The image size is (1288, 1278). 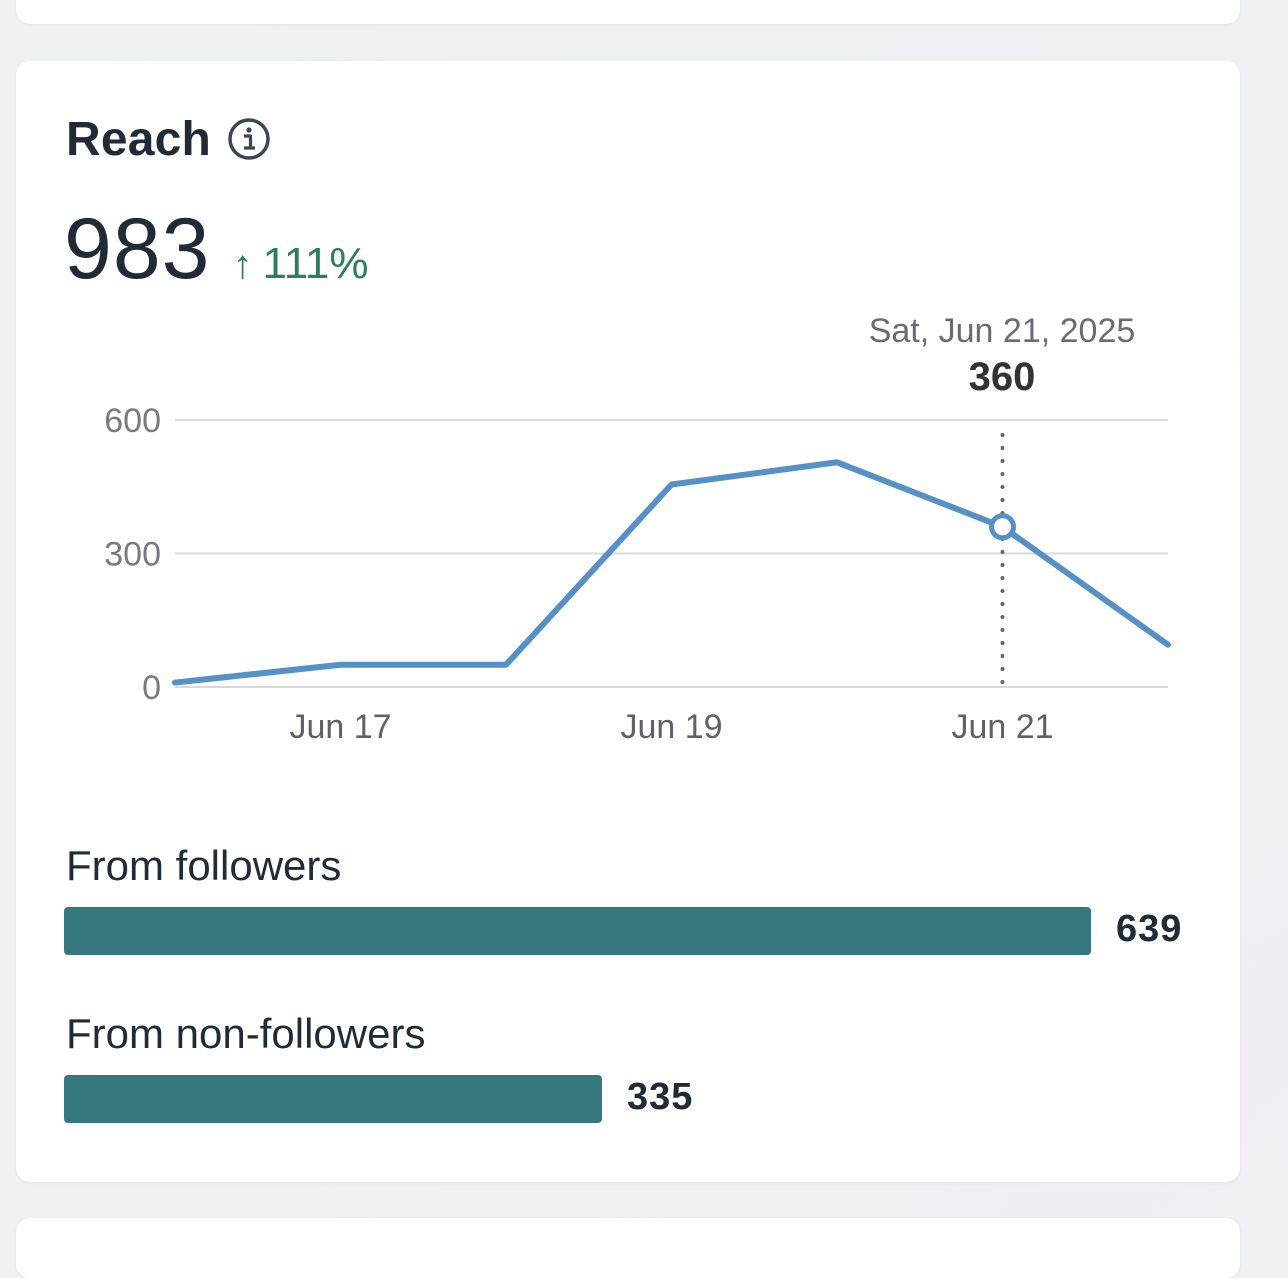 What do you see at coordinates (671, 572) in the screenshot?
I see `series-line` at bounding box center [671, 572].